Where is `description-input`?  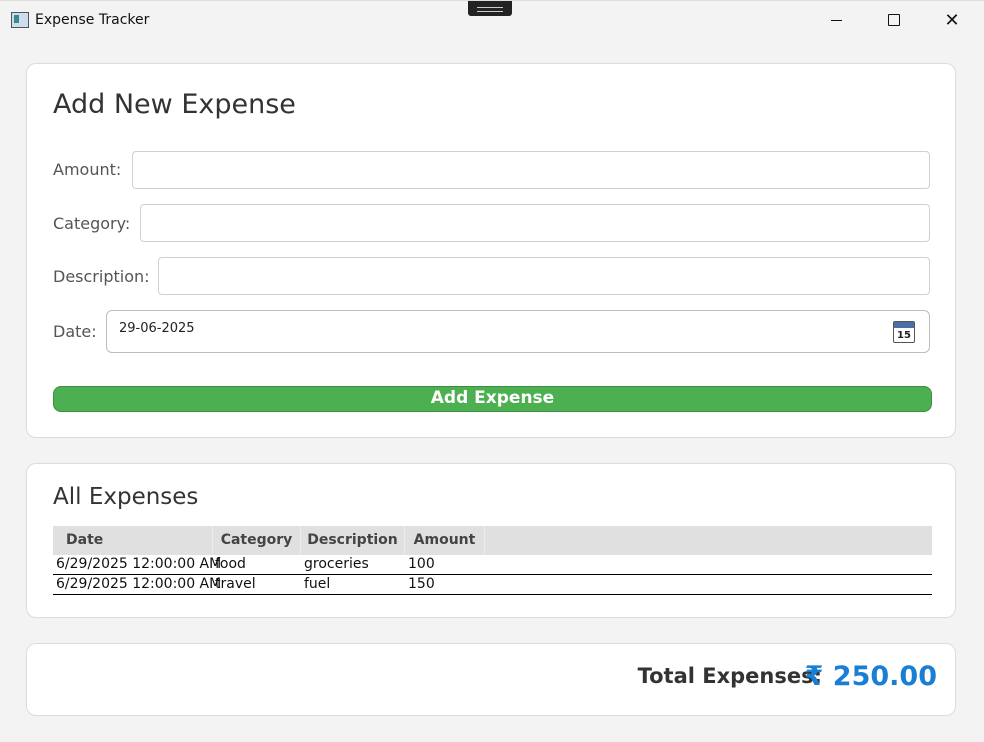
description-input is located at coordinates (544, 276).